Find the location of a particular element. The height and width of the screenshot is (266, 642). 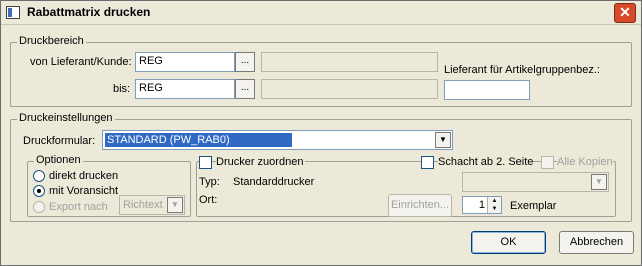

window-icon is located at coordinates (13, 12).